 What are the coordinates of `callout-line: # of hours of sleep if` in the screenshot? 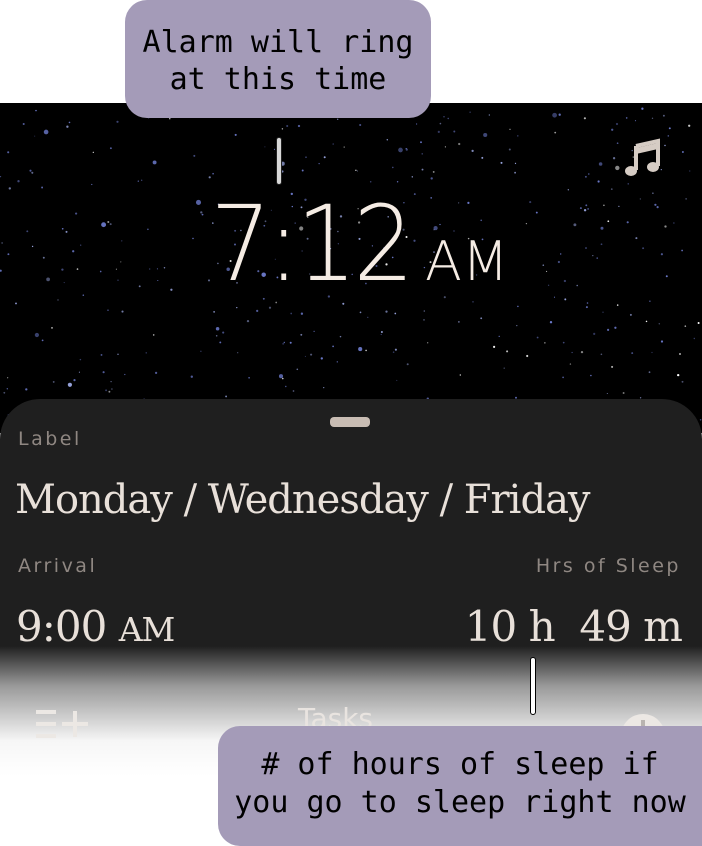 It's located at (460, 764).